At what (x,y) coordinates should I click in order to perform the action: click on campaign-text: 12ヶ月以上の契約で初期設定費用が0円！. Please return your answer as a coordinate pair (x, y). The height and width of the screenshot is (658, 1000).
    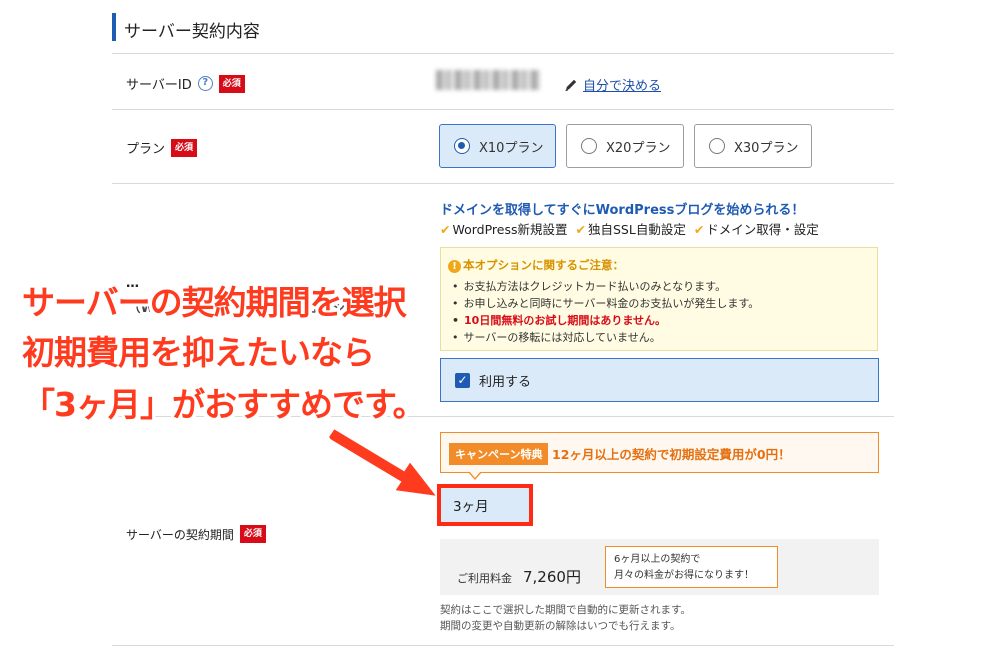
    Looking at the image, I should click on (671, 454).